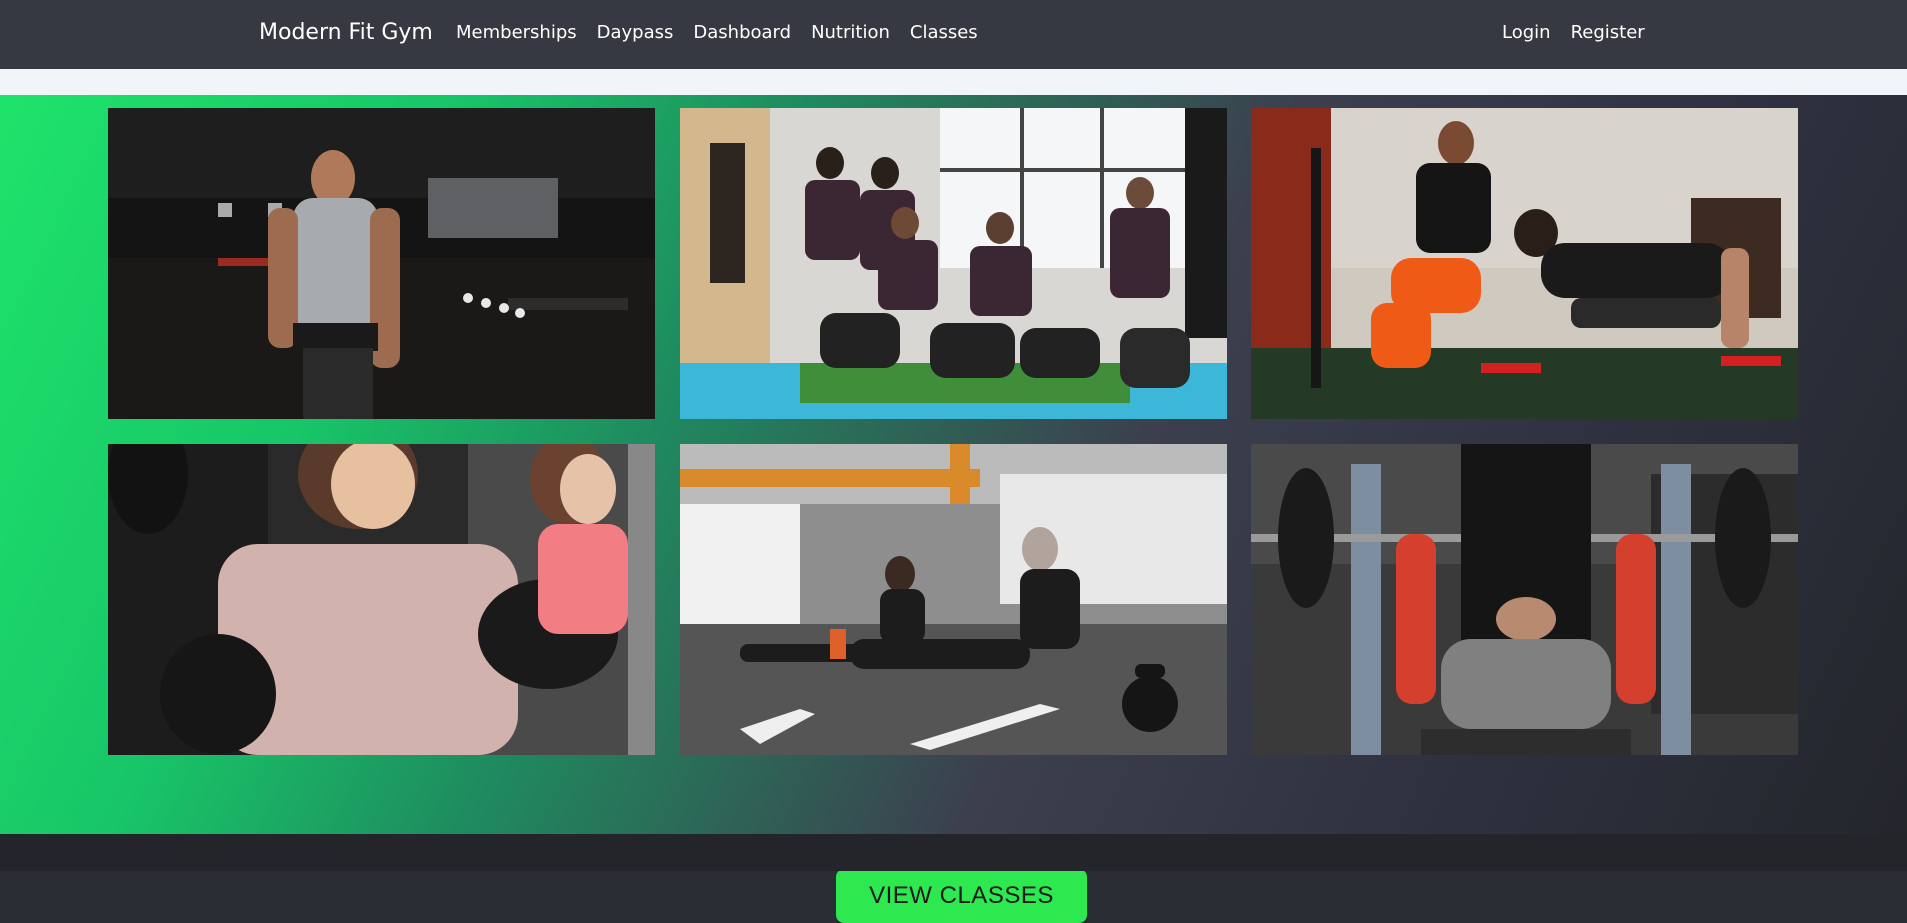 The width and height of the screenshot is (1907, 923). What do you see at coordinates (516, 32) in the screenshot?
I see `nav-memberships: Memberships` at bounding box center [516, 32].